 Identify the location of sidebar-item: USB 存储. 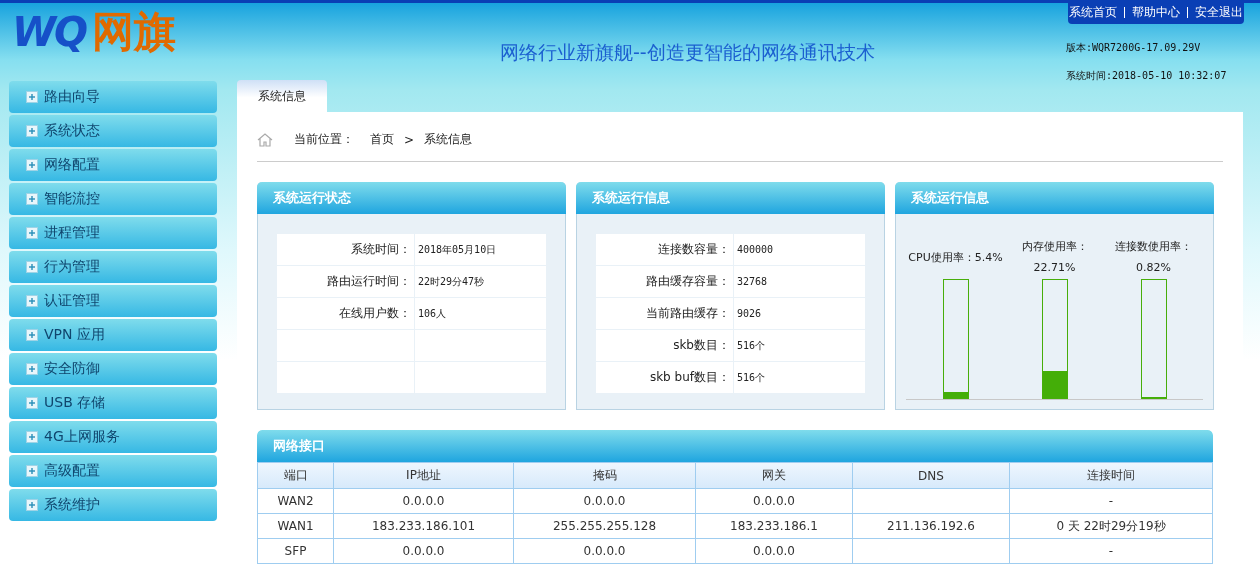
(113, 403).